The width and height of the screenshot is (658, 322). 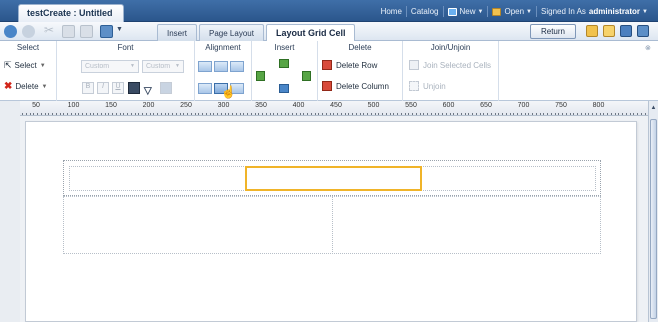 I want to click on copy-icon, so click(x=68, y=31).